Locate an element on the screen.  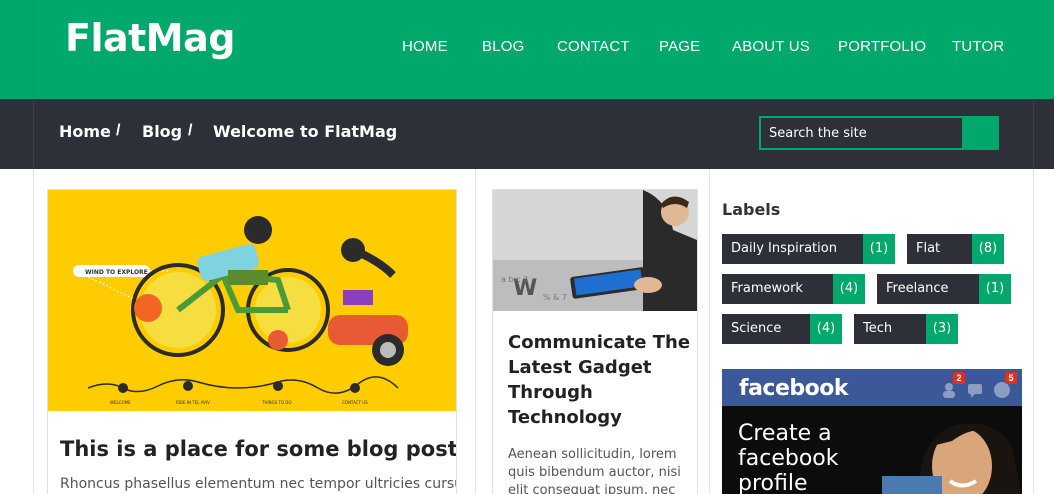
label-tag: Freelance (1) is located at coordinates (944, 289).